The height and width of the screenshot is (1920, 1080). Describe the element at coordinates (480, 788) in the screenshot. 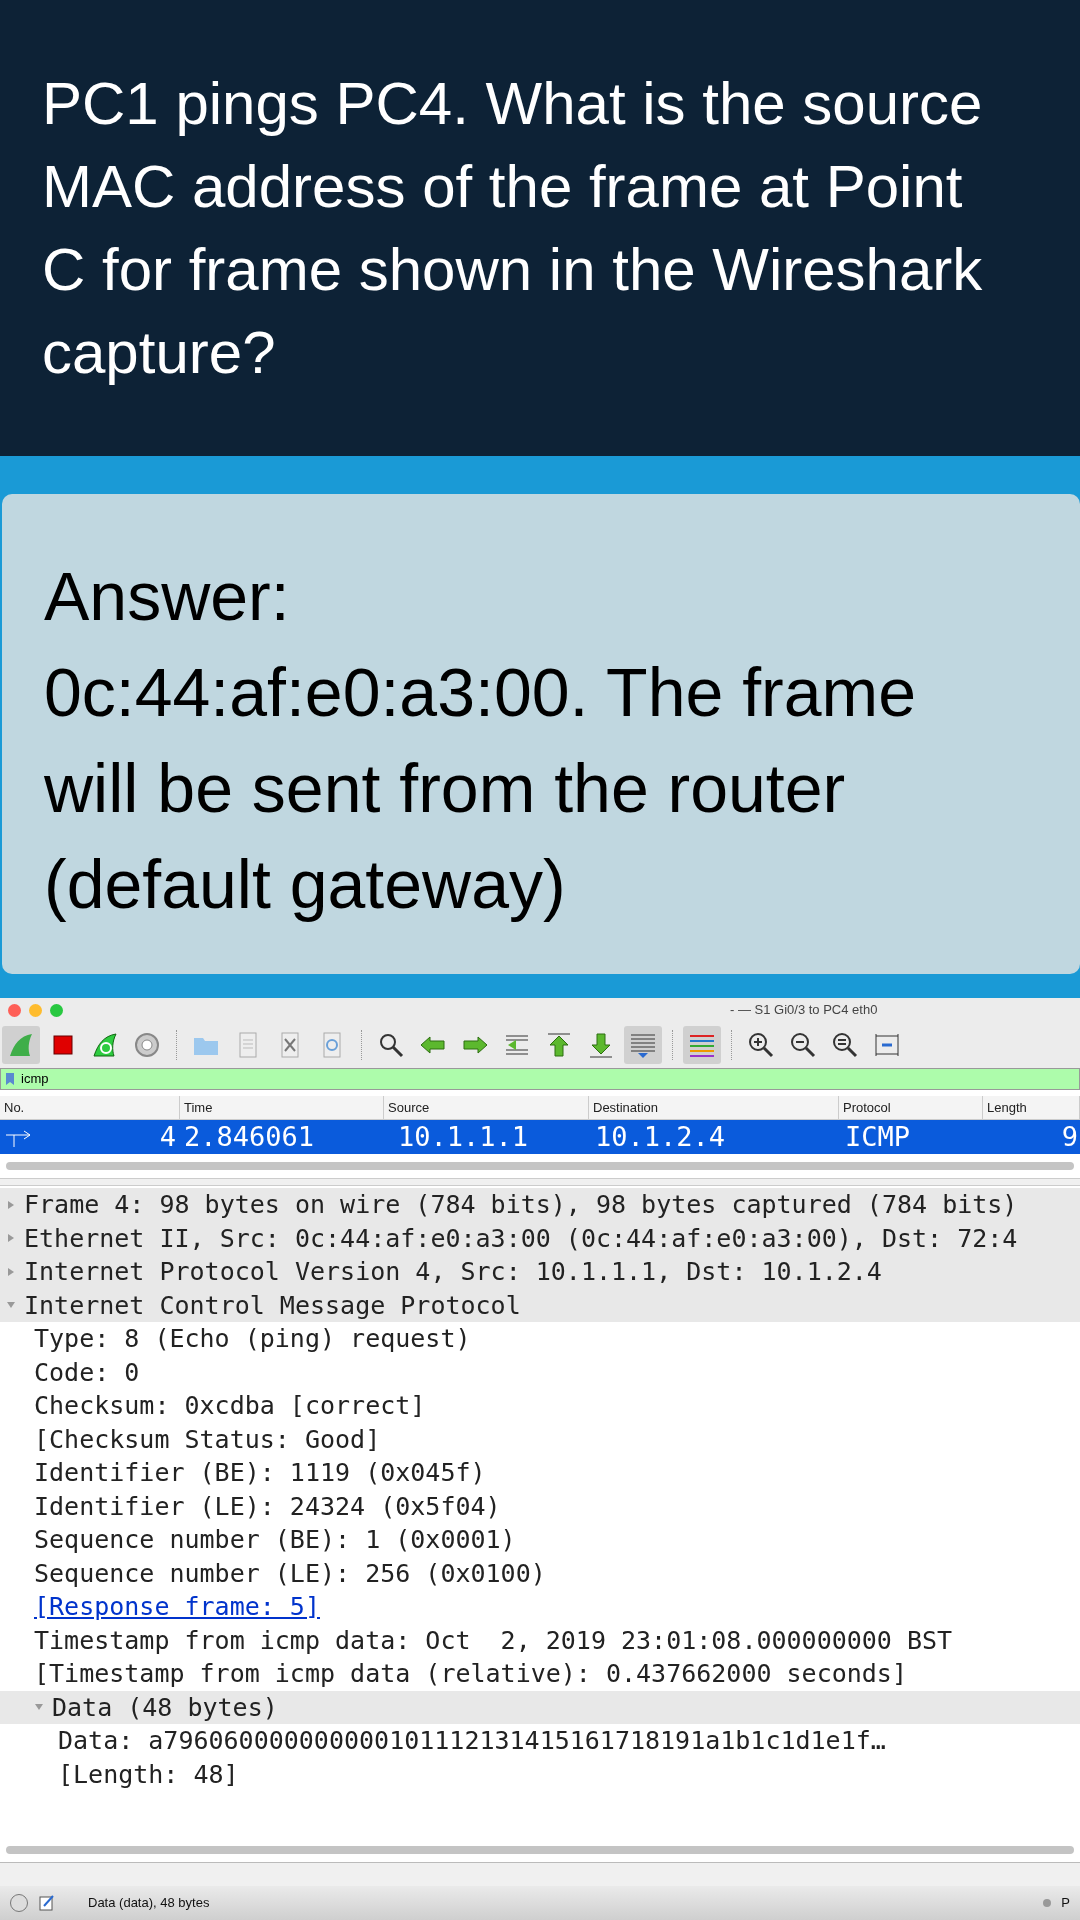

I see `answer-text: 0c:44:af:e0:a3:00. The frame will be sent from the router (default gateway)` at that location.